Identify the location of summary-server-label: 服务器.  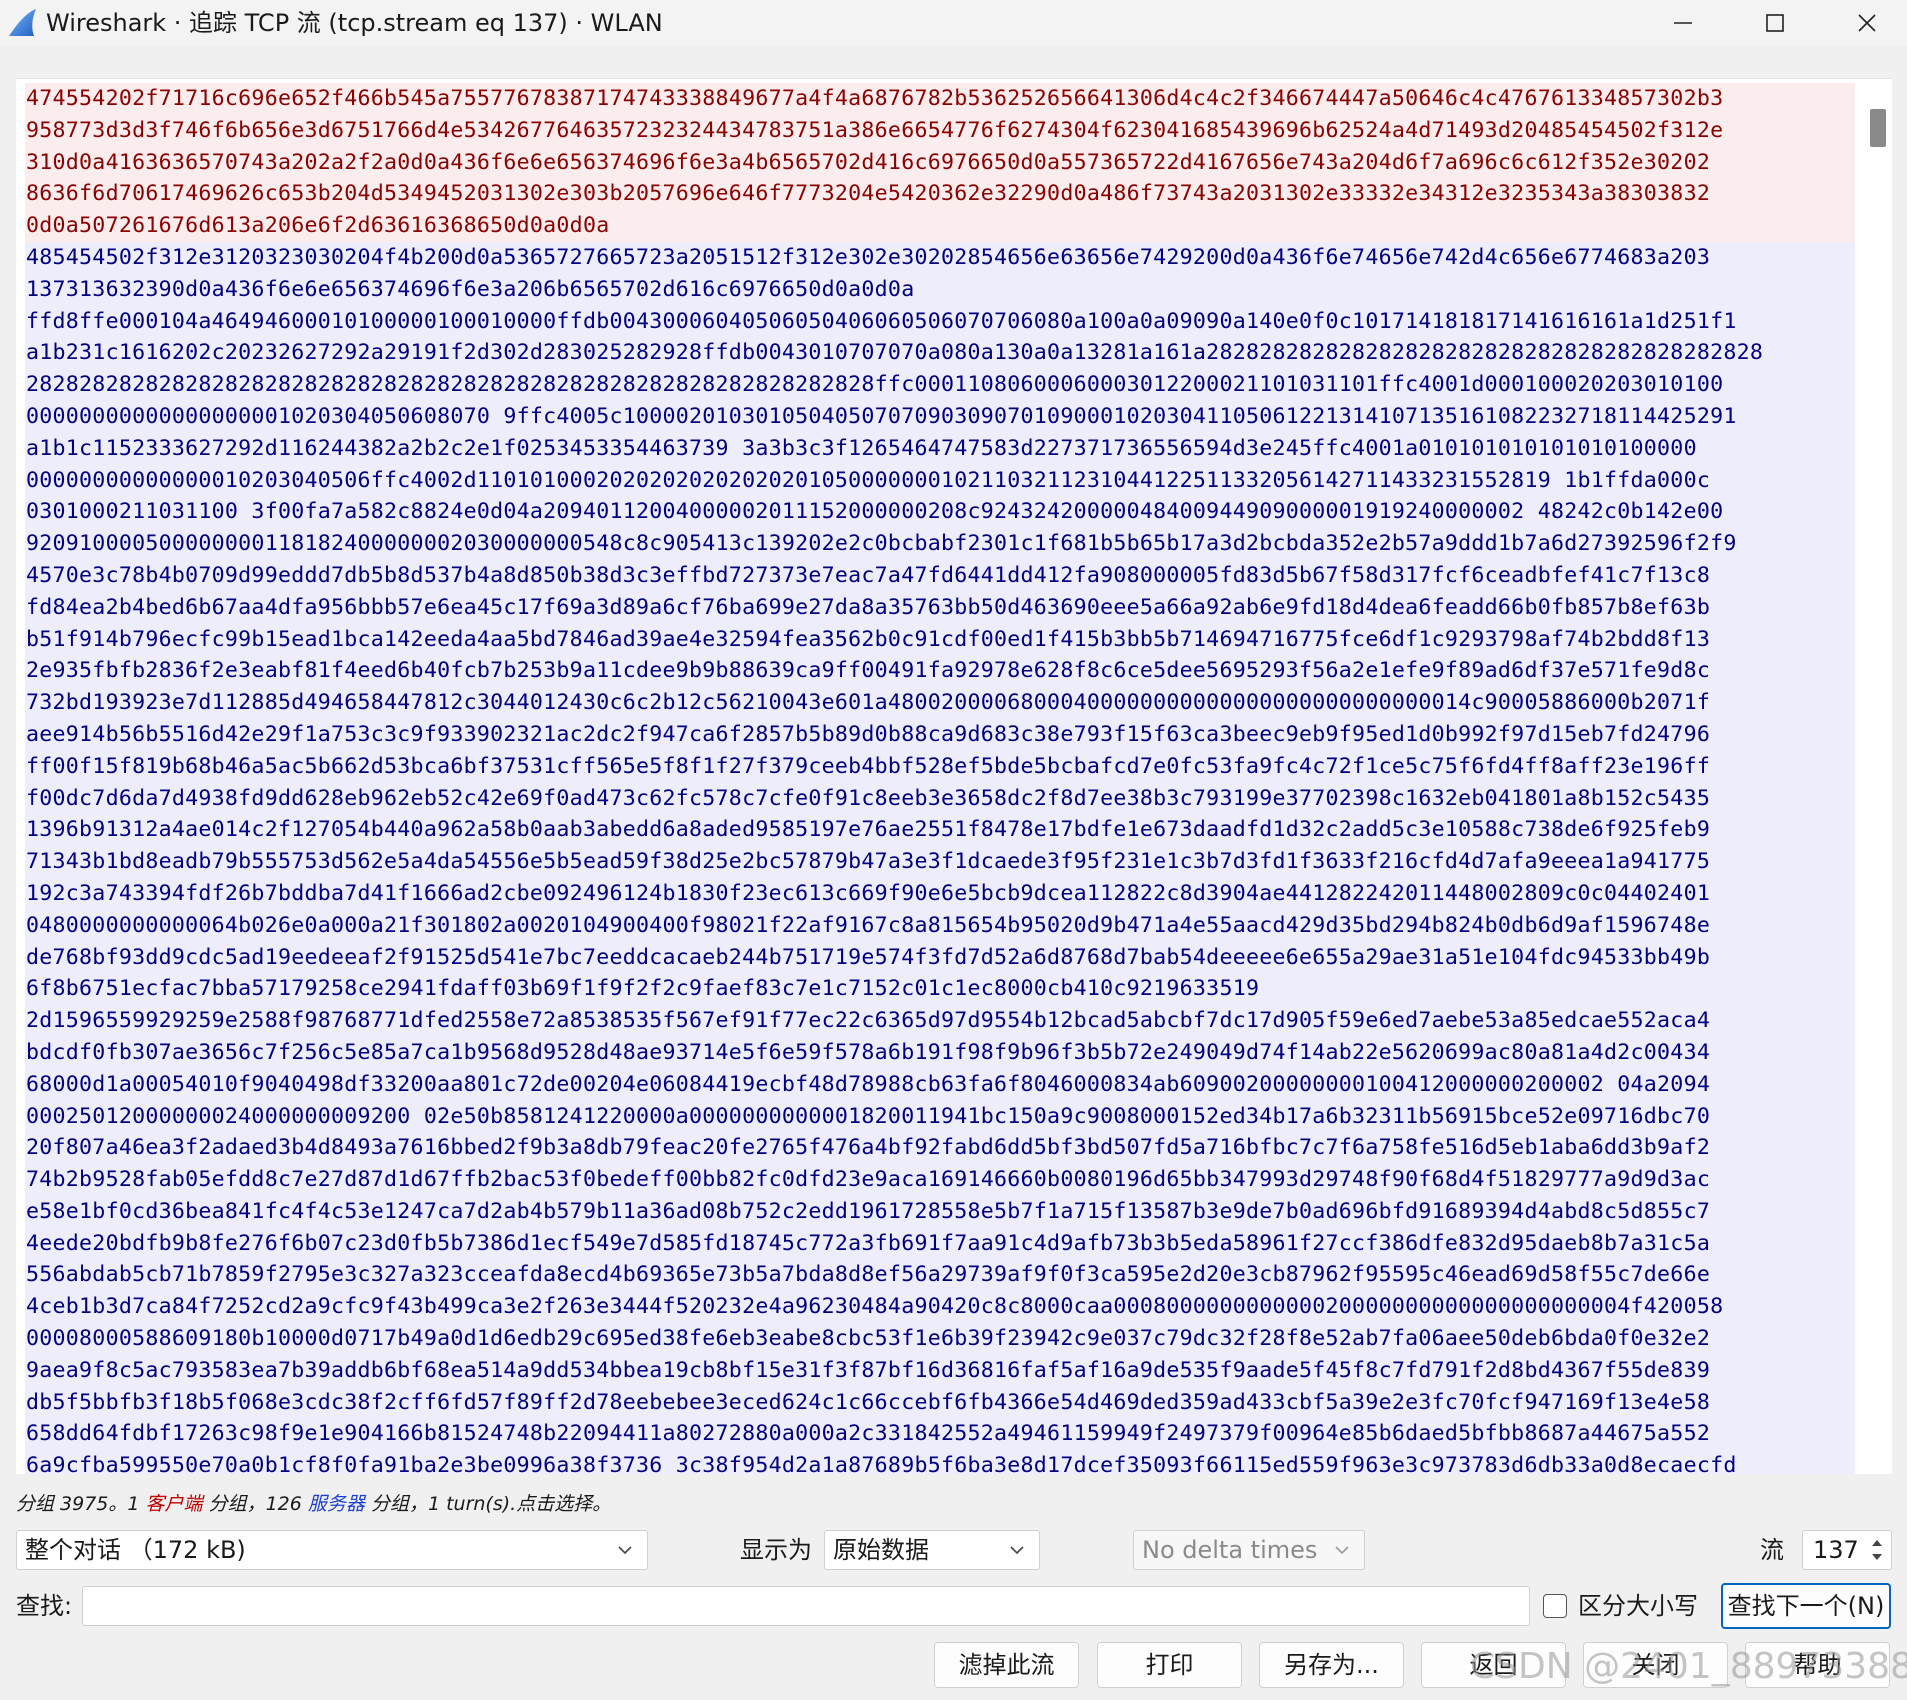
(336, 1504).